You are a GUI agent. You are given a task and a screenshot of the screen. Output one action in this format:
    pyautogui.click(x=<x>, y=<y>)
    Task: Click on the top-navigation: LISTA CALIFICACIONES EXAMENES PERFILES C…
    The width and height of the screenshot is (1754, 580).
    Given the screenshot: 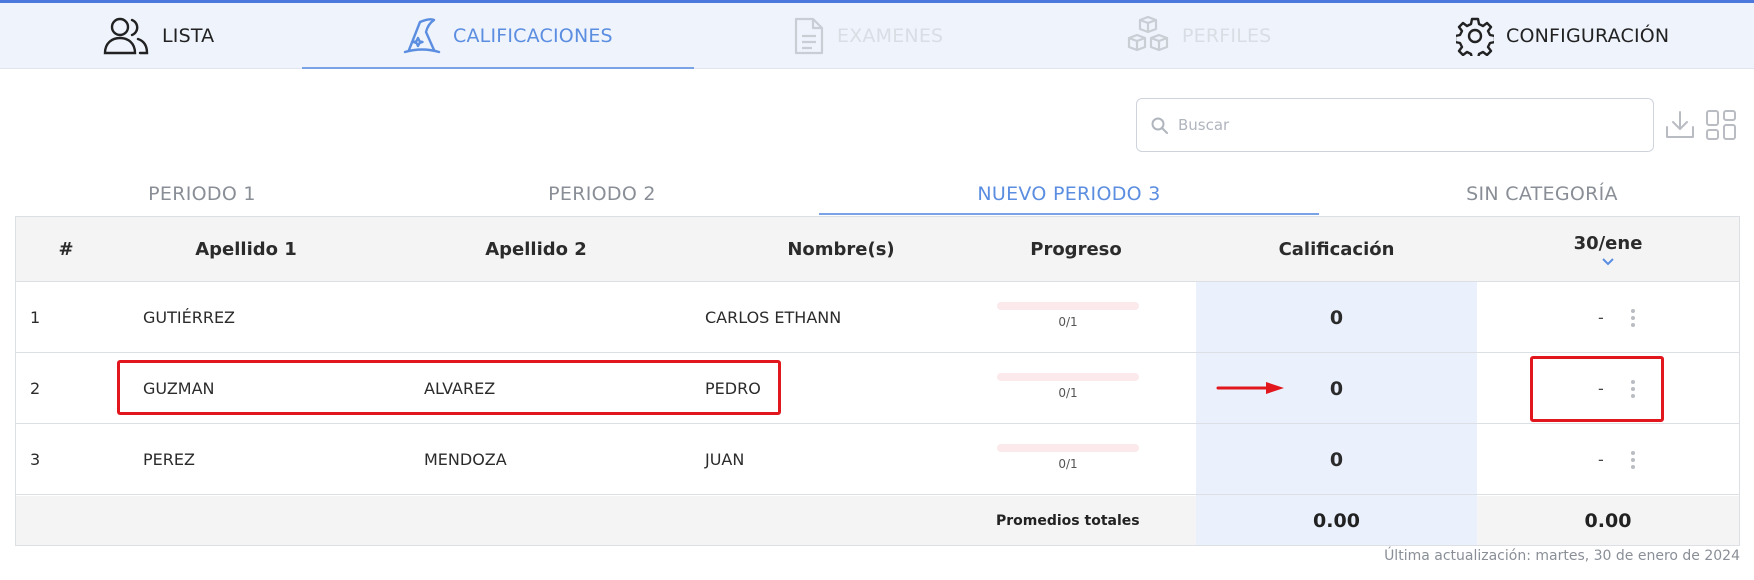 What is the action you would take?
    pyautogui.click(x=877, y=36)
    